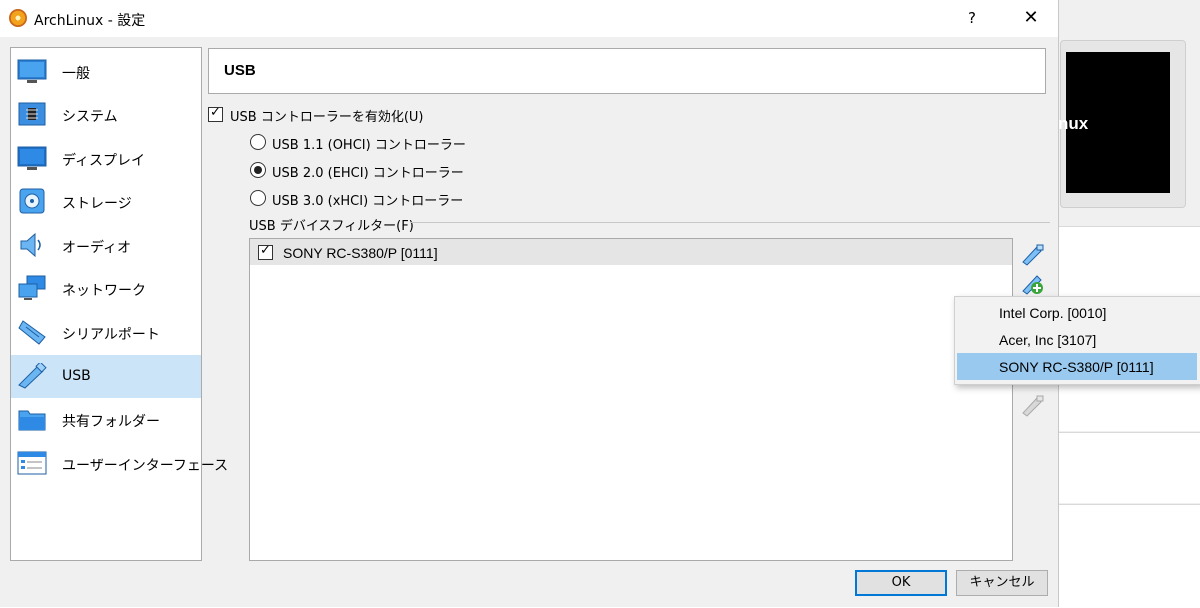 This screenshot has width=1200, height=608. Describe the element at coordinates (32, 201) in the screenshot. I see `storage-icon` at that location.